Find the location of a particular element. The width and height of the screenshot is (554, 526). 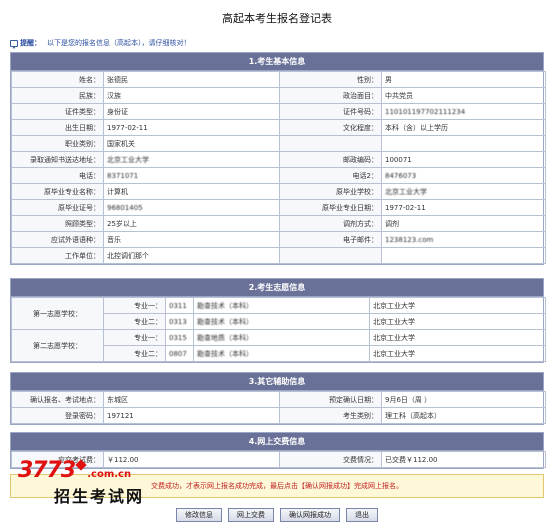

field-value: 北控调们那个 is located at coordinates (191, 255).